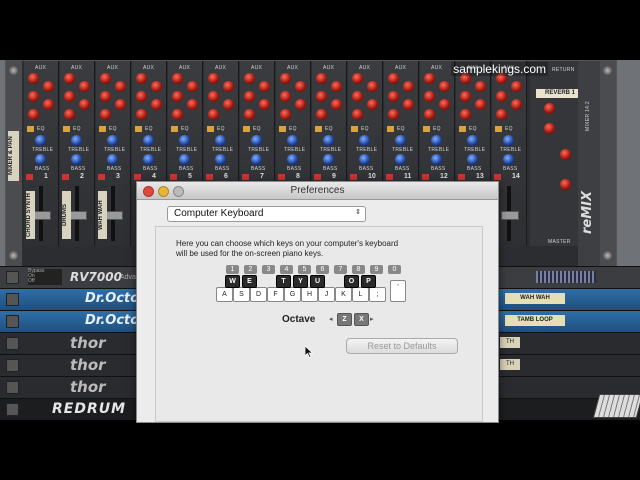 This screenshot has width=640, height=480. I want to click on number-key: 7, so click(340, 269).